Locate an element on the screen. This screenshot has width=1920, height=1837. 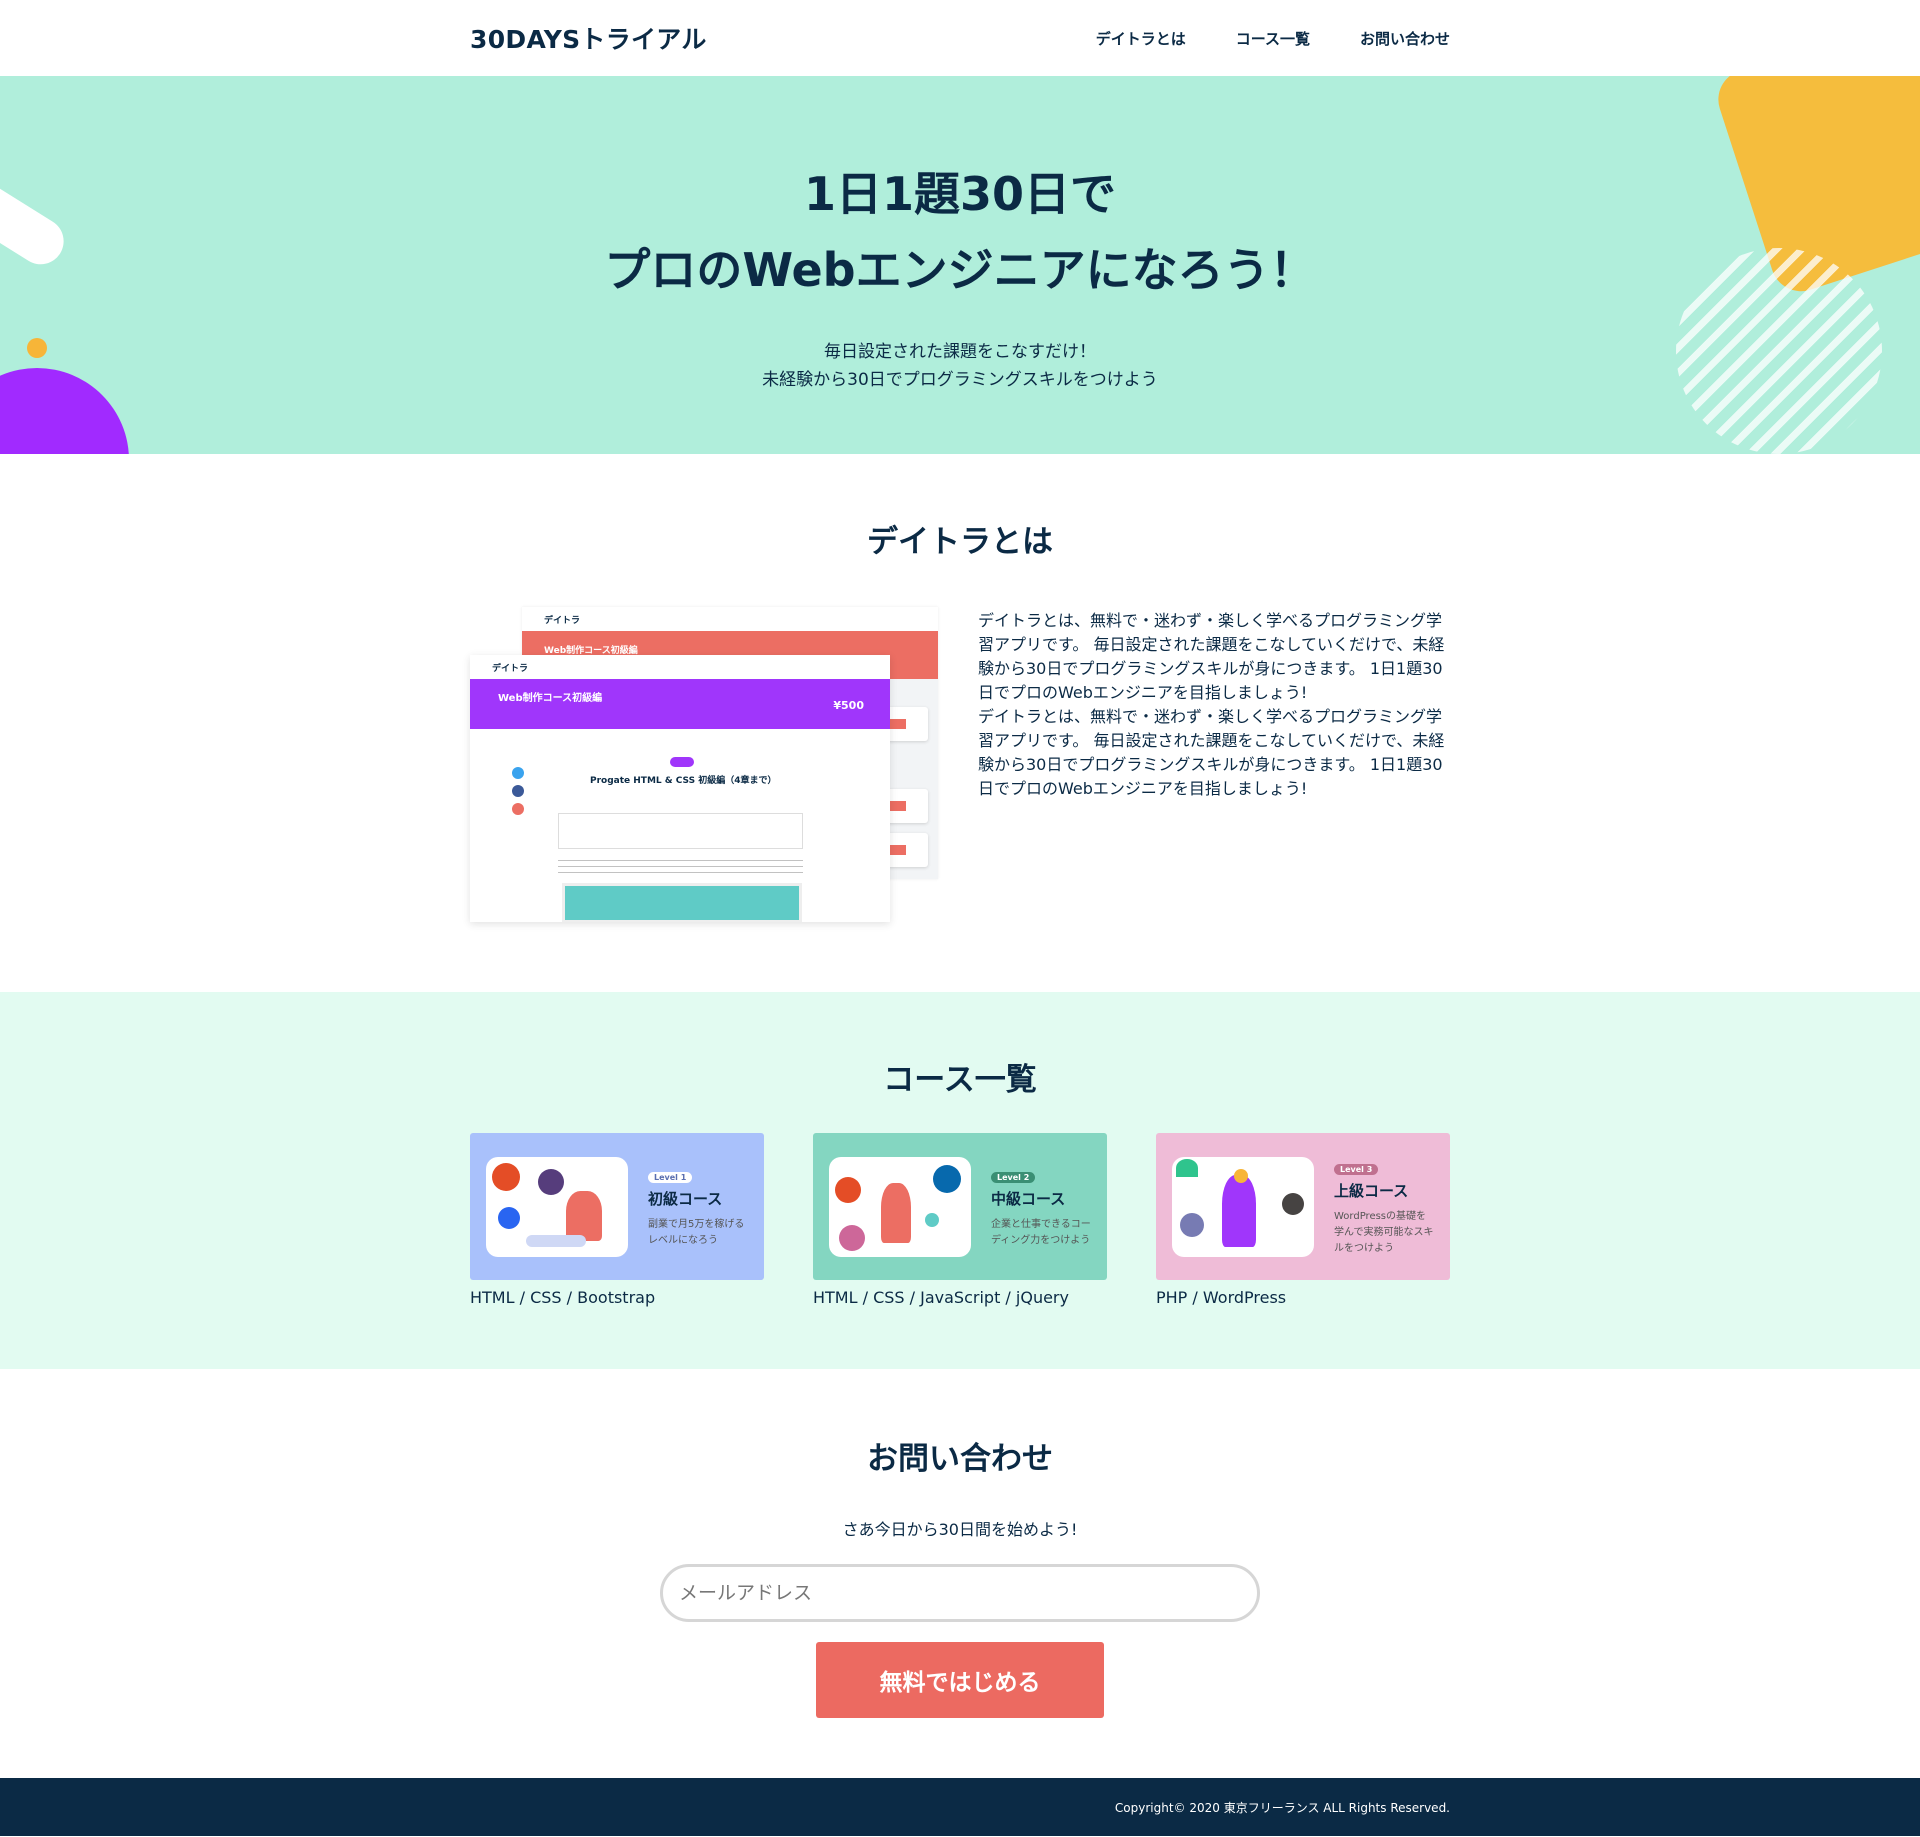
site-logo: 30DAYSトライアル is located at coordinates (588, 38).